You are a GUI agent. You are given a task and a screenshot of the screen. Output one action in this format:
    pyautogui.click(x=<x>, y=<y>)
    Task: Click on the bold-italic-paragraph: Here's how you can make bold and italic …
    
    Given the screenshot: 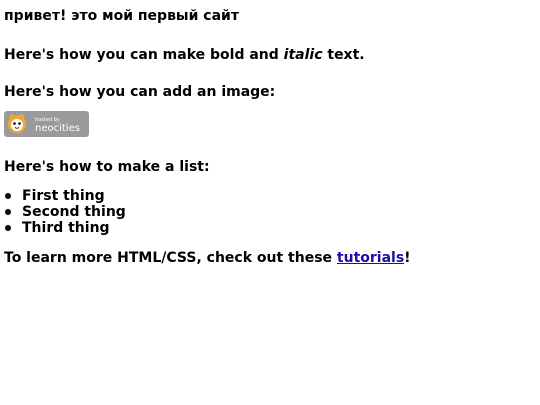 What is the action you would take?
    pyautogui.click(x=270, y=55)
    